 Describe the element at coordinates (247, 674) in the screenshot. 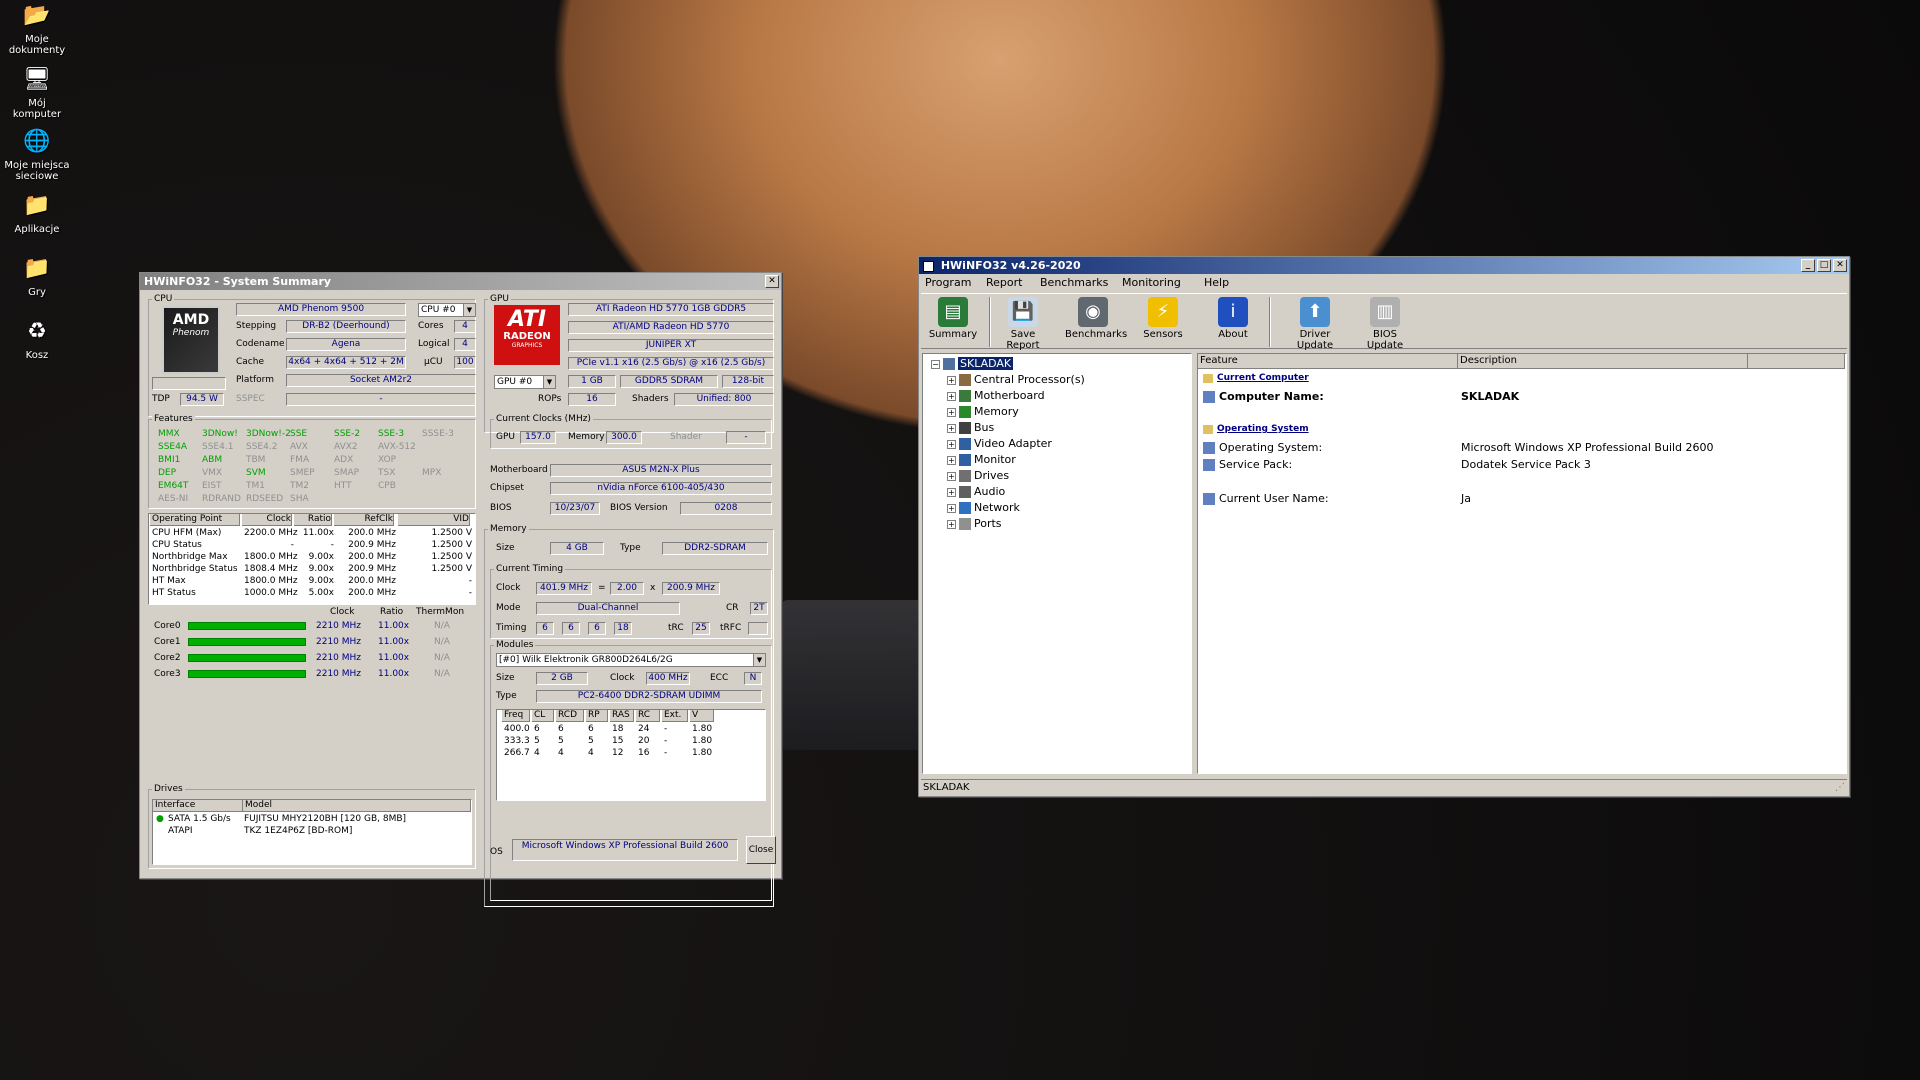

I see `core-load-bar` at that location.